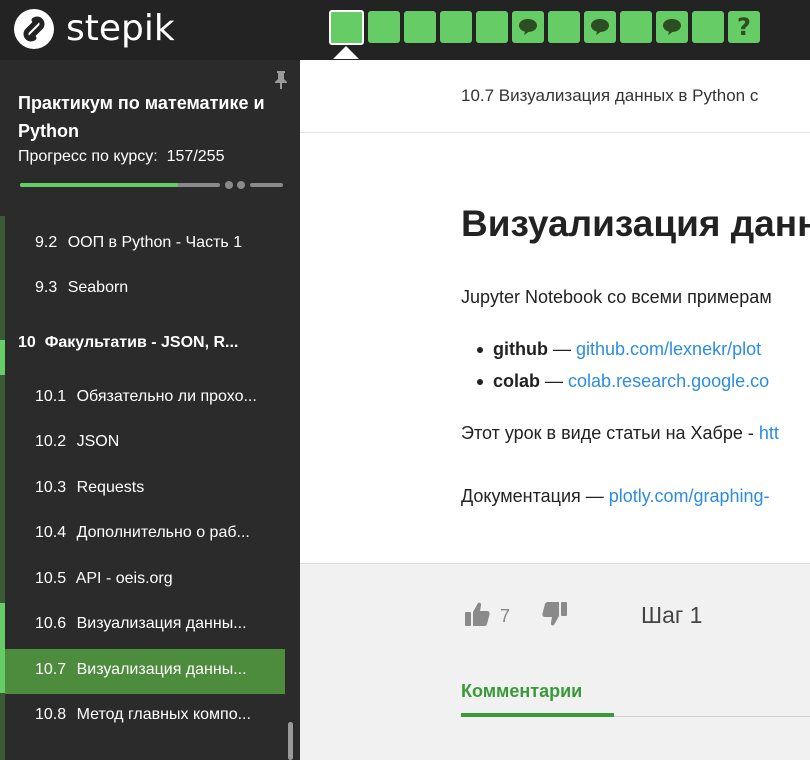  I want to click on stepik-logo-icon, so click(34, 29).